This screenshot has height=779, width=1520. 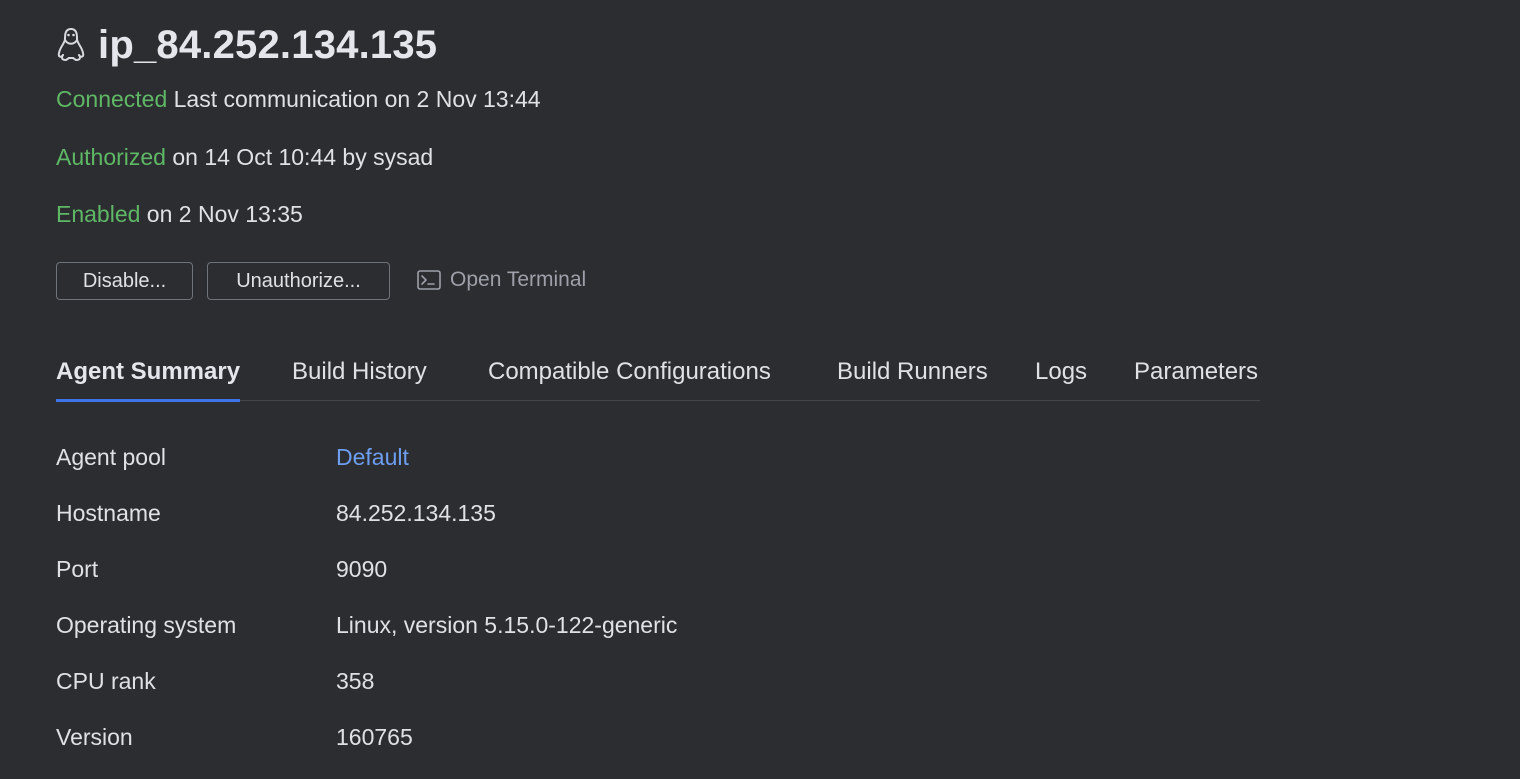 I want to click on detail-label: CPU rank, so click(x=106, y=681).